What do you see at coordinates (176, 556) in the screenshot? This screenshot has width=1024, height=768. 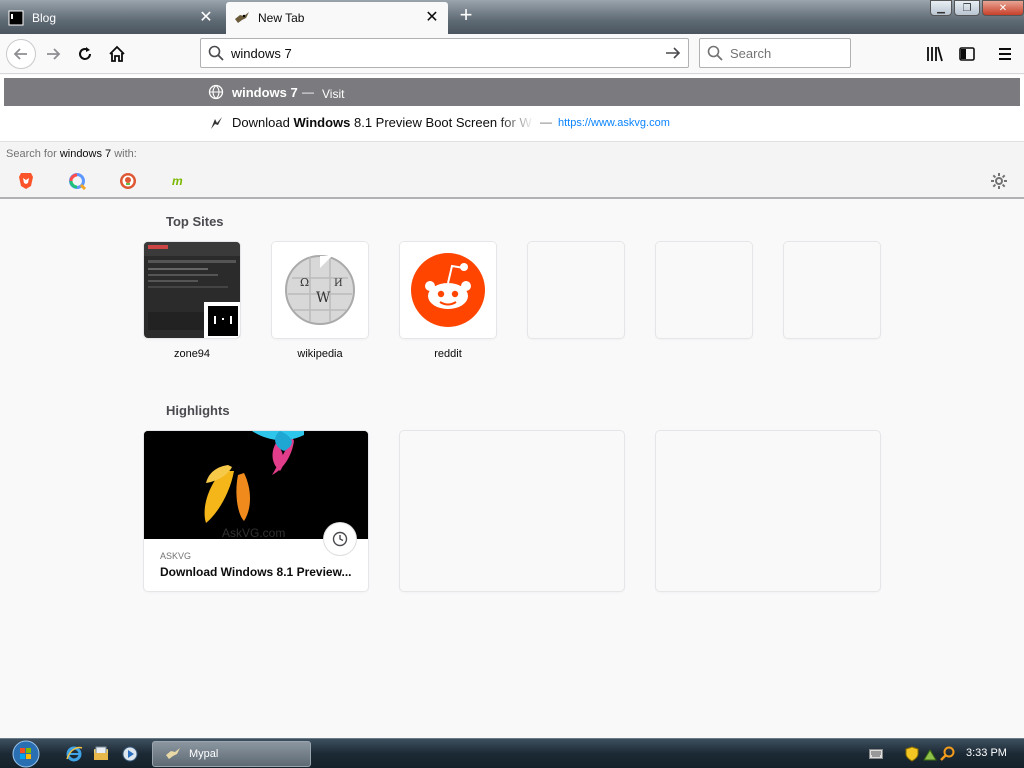 I see `highlight-source: ASKVG` at bounding box center [176, 556].